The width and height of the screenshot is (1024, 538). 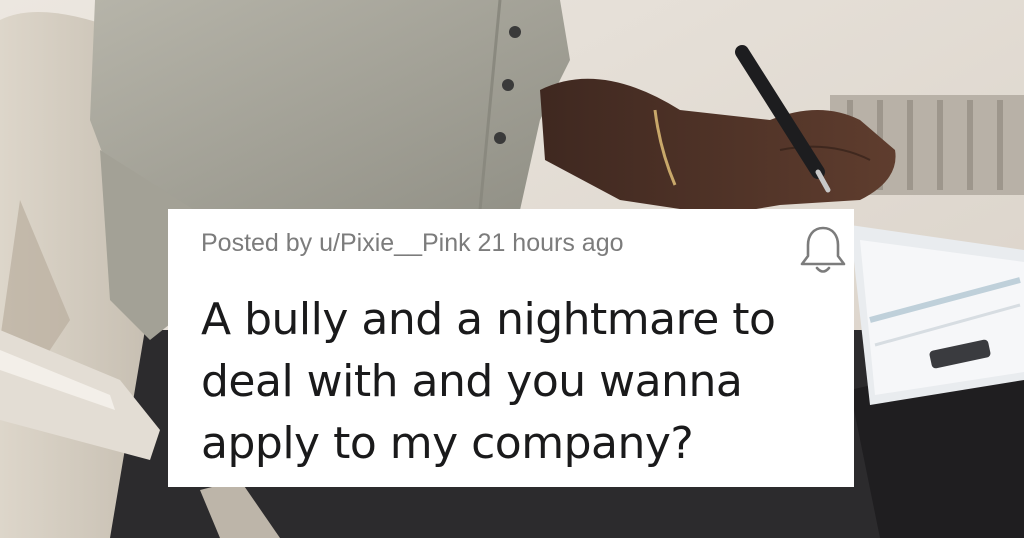 What do you see at coordinates (412, 243) in the screenshot?
I see `post-meta: Posted by u/Pixie__Pink 21 hours ago` at bounding box center [412, 243].